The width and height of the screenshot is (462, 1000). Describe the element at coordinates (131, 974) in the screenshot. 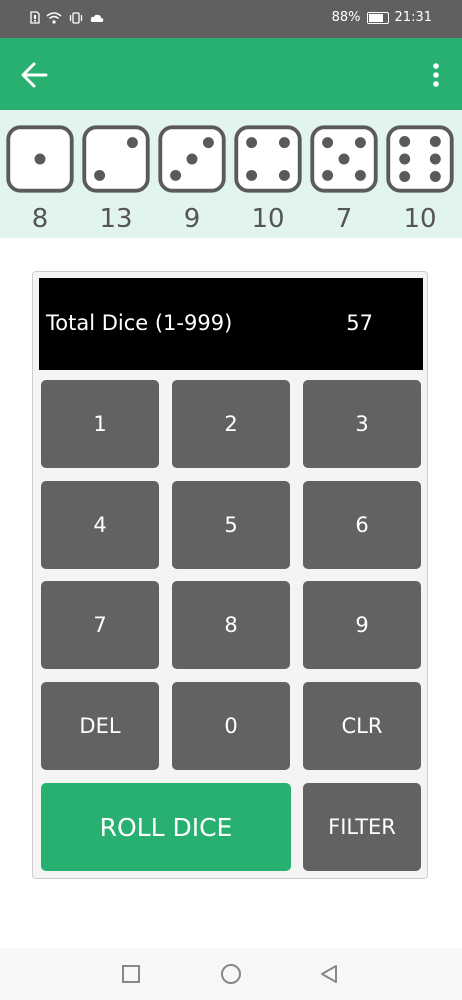

I see `square-recents-icon` at that location.